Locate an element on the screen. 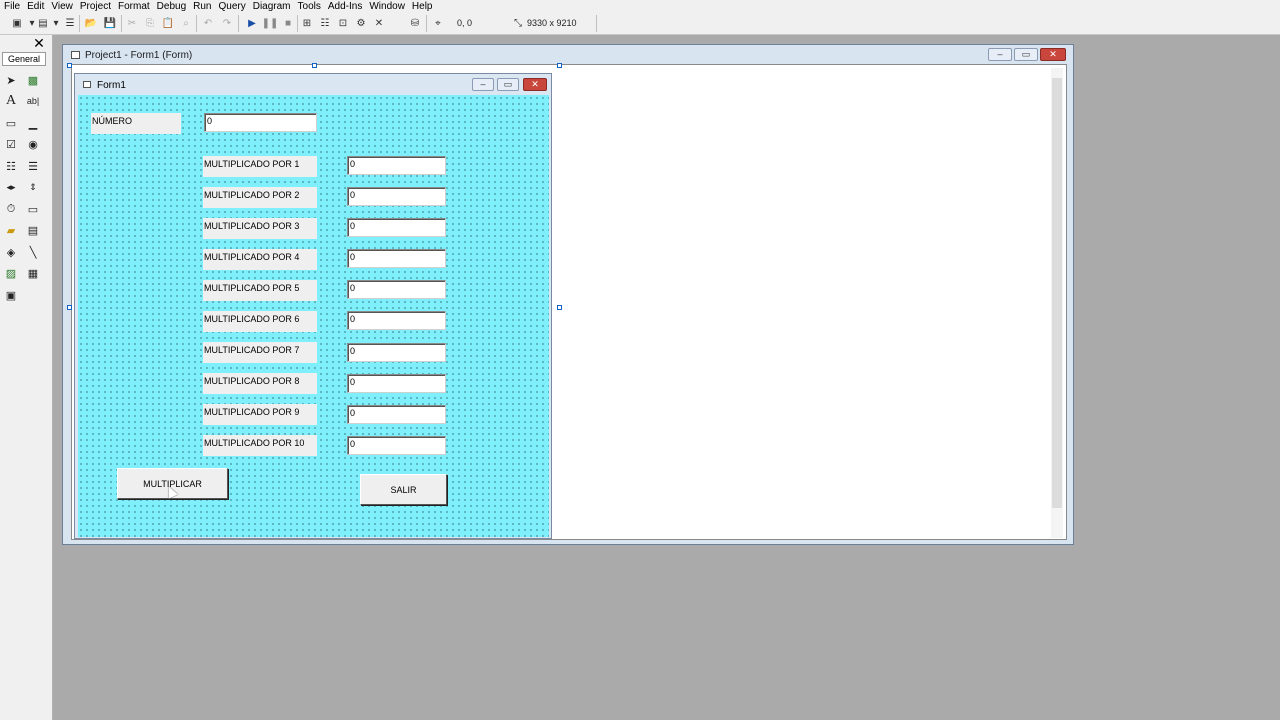  end-icon: ■ is located at coordinates (288, 23).